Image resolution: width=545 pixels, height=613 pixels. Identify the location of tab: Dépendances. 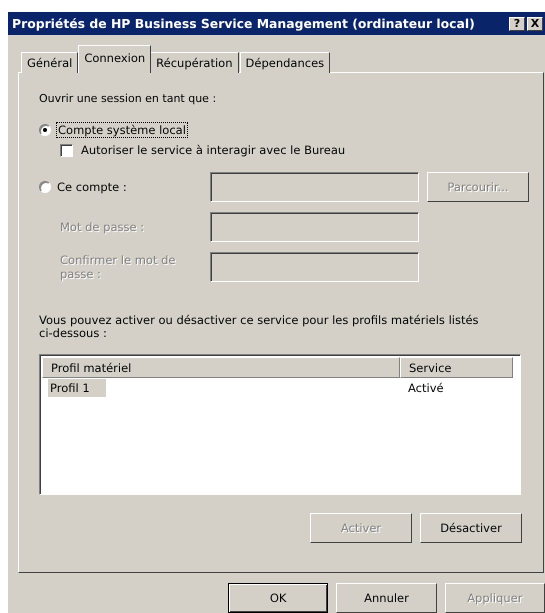
(285, 62).